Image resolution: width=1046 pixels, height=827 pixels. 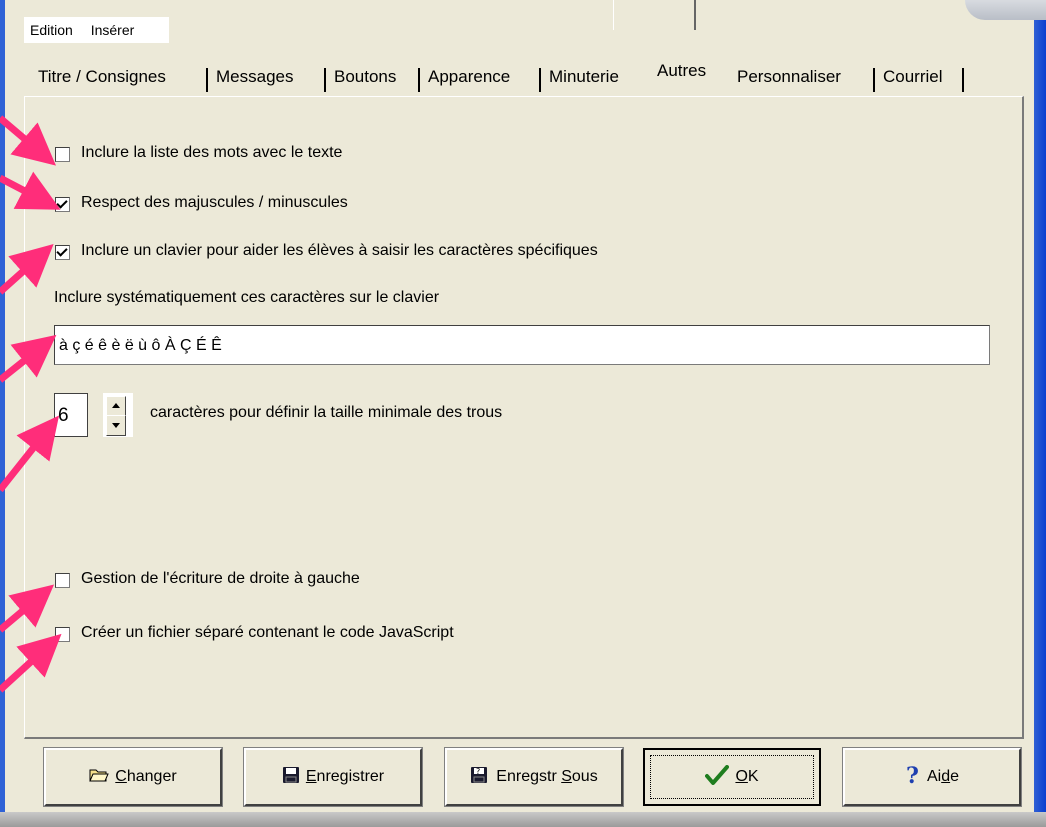 I want to click on change-button: Changer, so click(x=133, y=777).